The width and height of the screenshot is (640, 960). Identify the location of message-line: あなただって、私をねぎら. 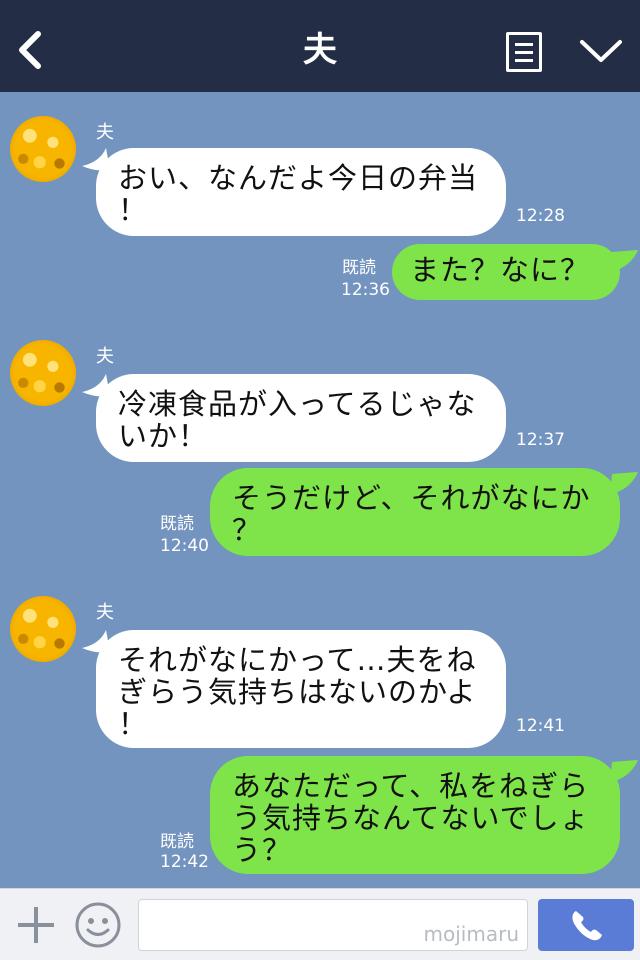
(411, 786).